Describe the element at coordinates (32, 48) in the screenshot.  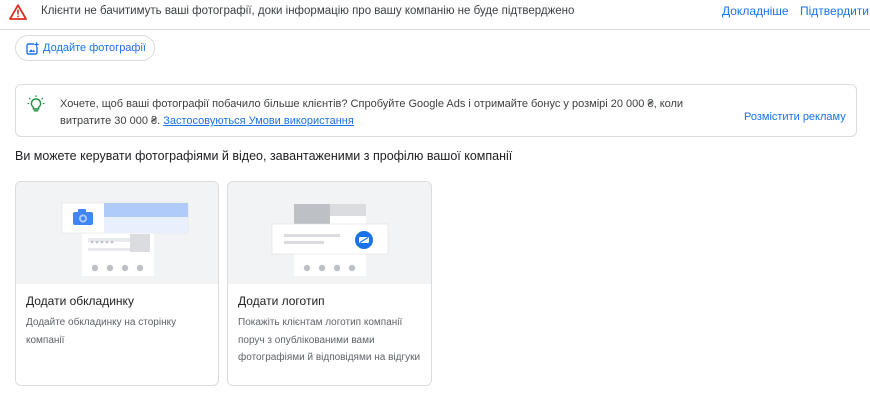
I see `add-photo-icon` at that location.